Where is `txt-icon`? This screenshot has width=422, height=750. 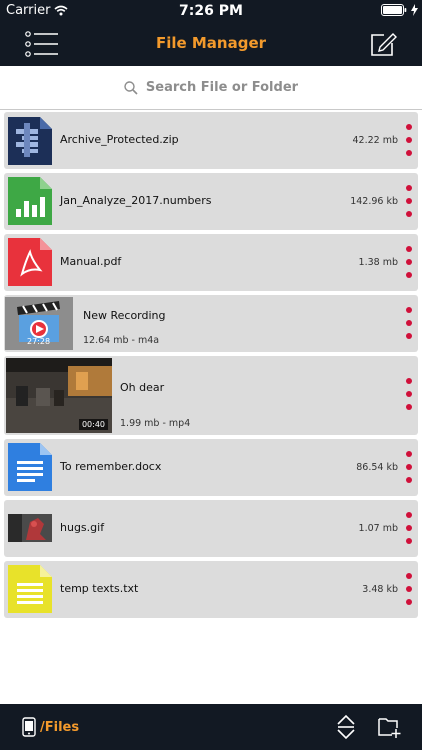 txt-icon is located at coordinates (30, 589).